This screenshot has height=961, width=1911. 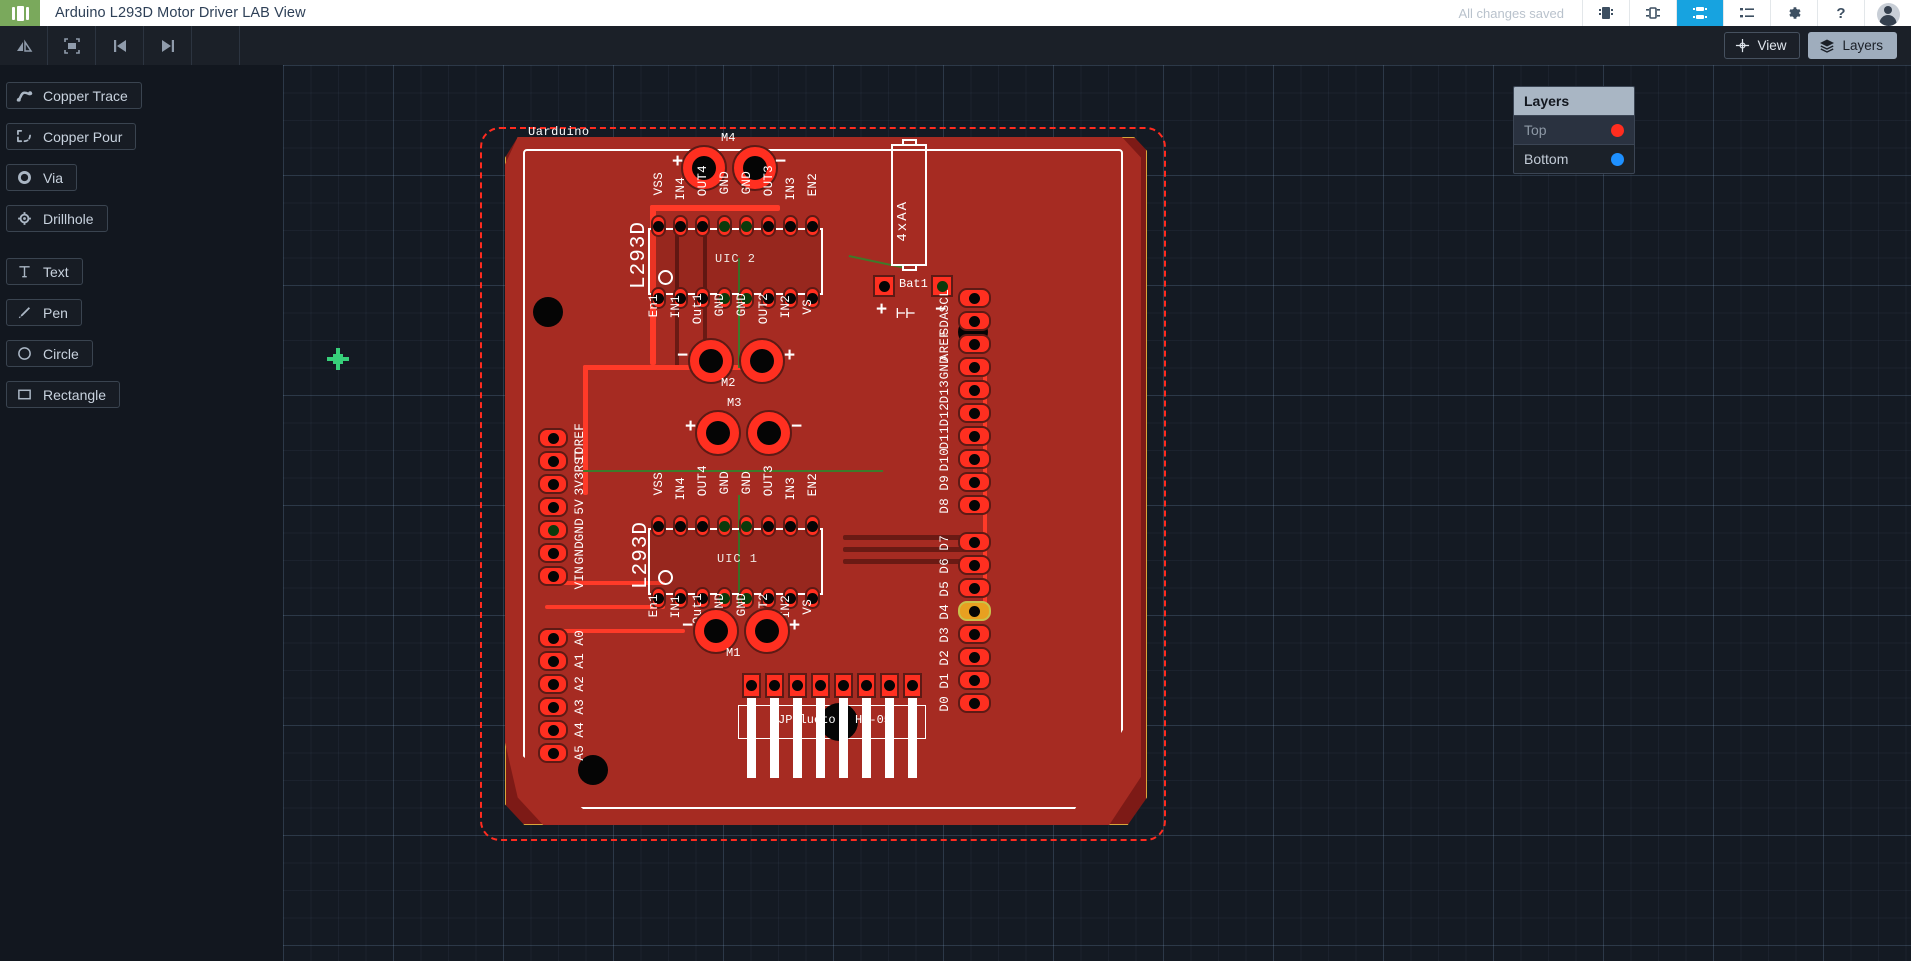 I want to click on tool-pen: Pen, so click(x=44, y=312).